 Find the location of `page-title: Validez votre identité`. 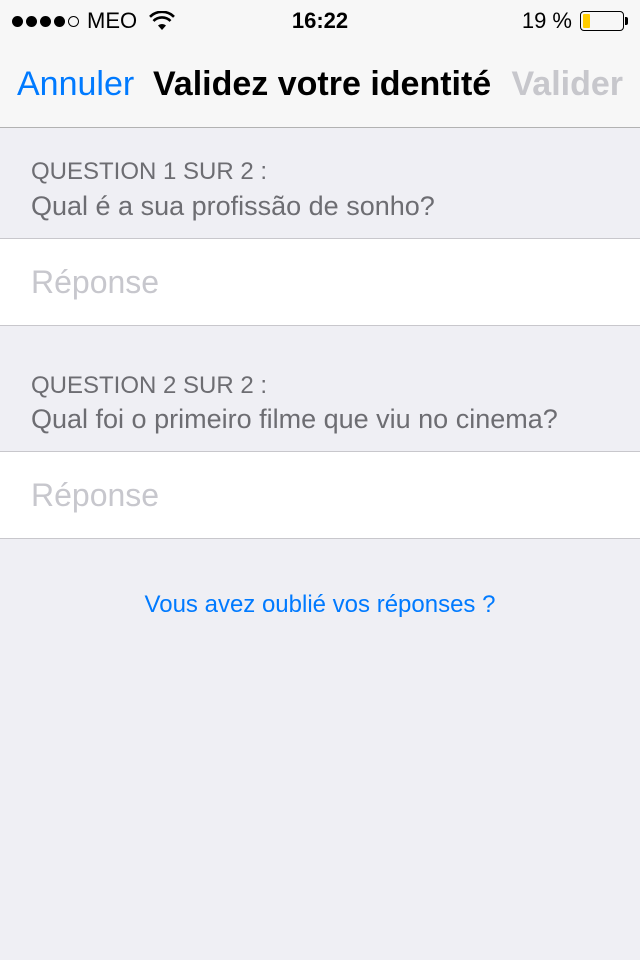

page-title: Validez votre identité is located at coordinates (322, 84).